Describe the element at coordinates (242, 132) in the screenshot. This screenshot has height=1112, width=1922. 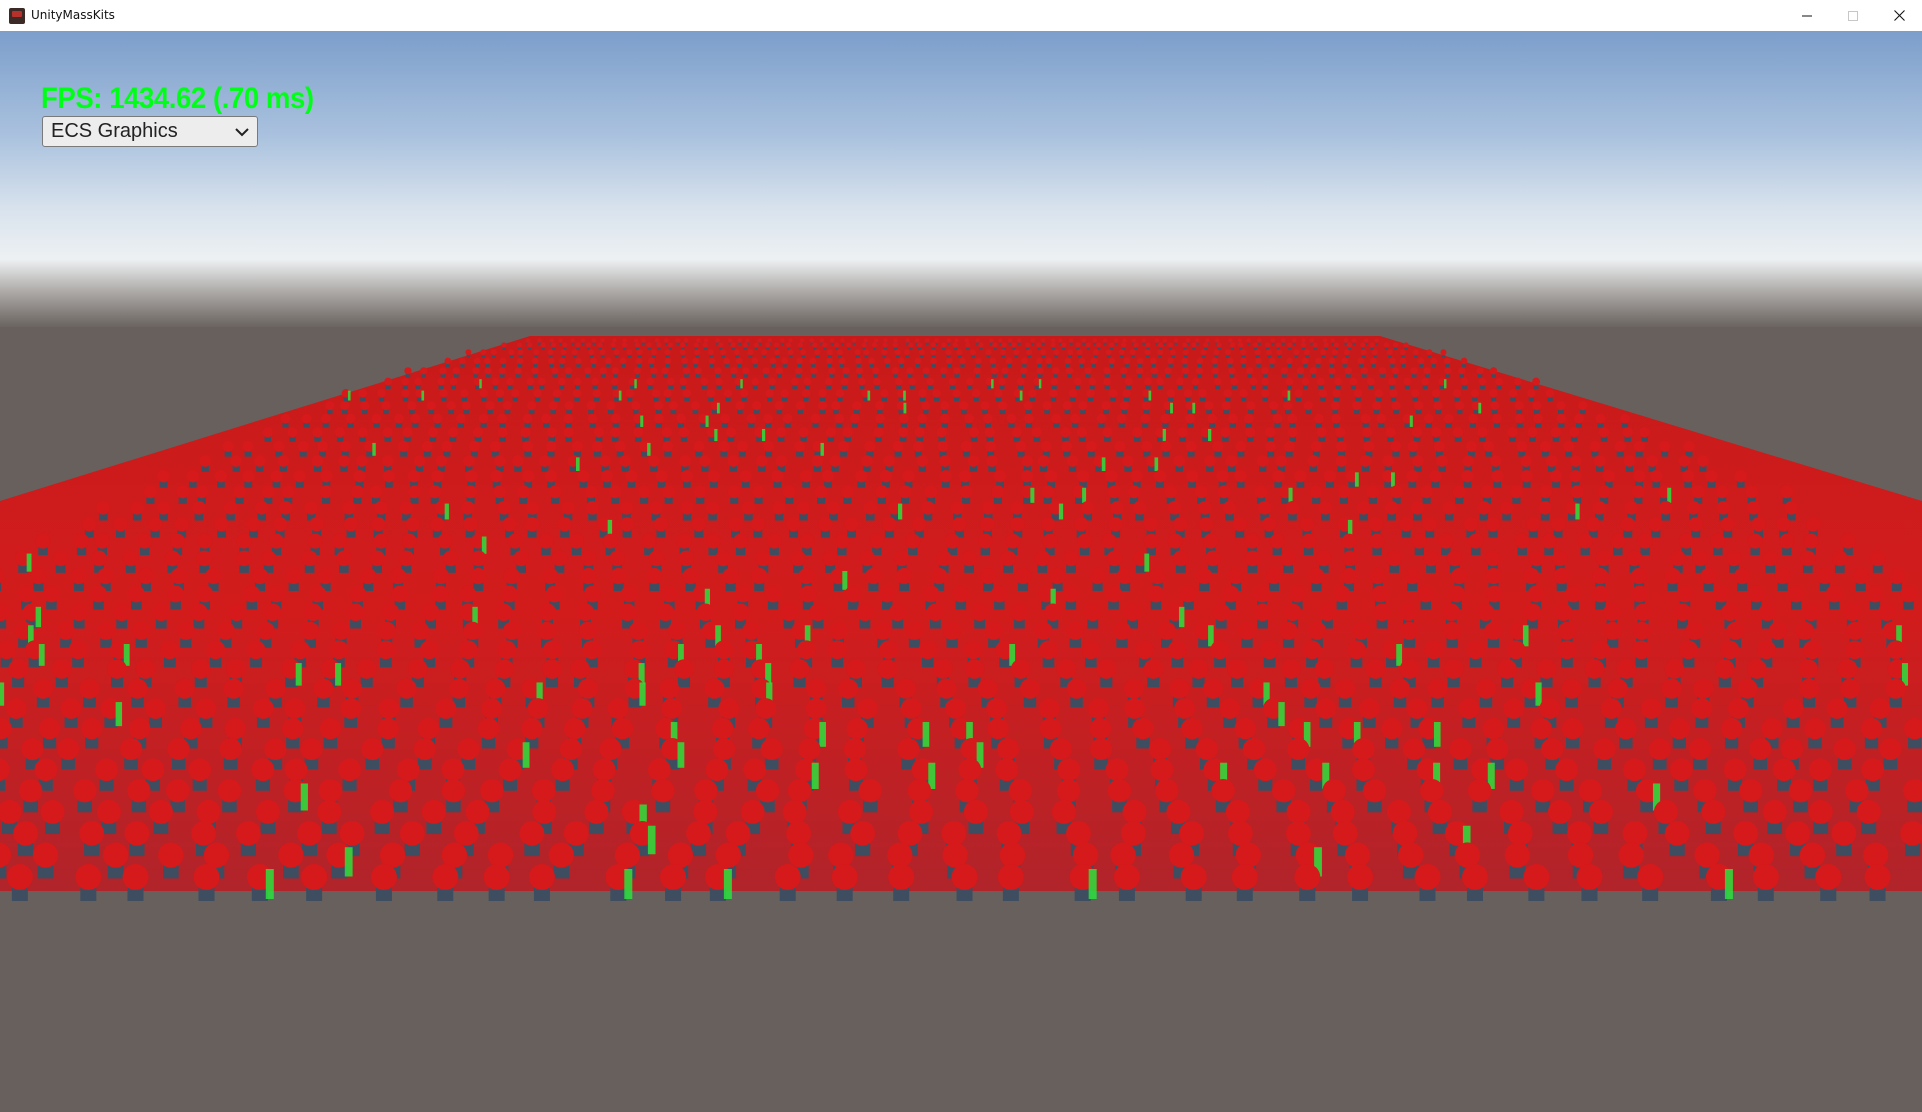
I see `chevron-down-icon` at that location.